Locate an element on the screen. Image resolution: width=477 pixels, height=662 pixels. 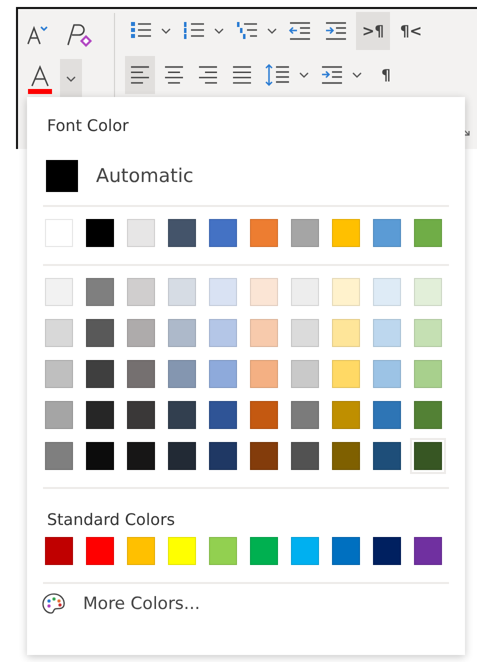
numbered-list-icon is located at coordinates (194, 31).